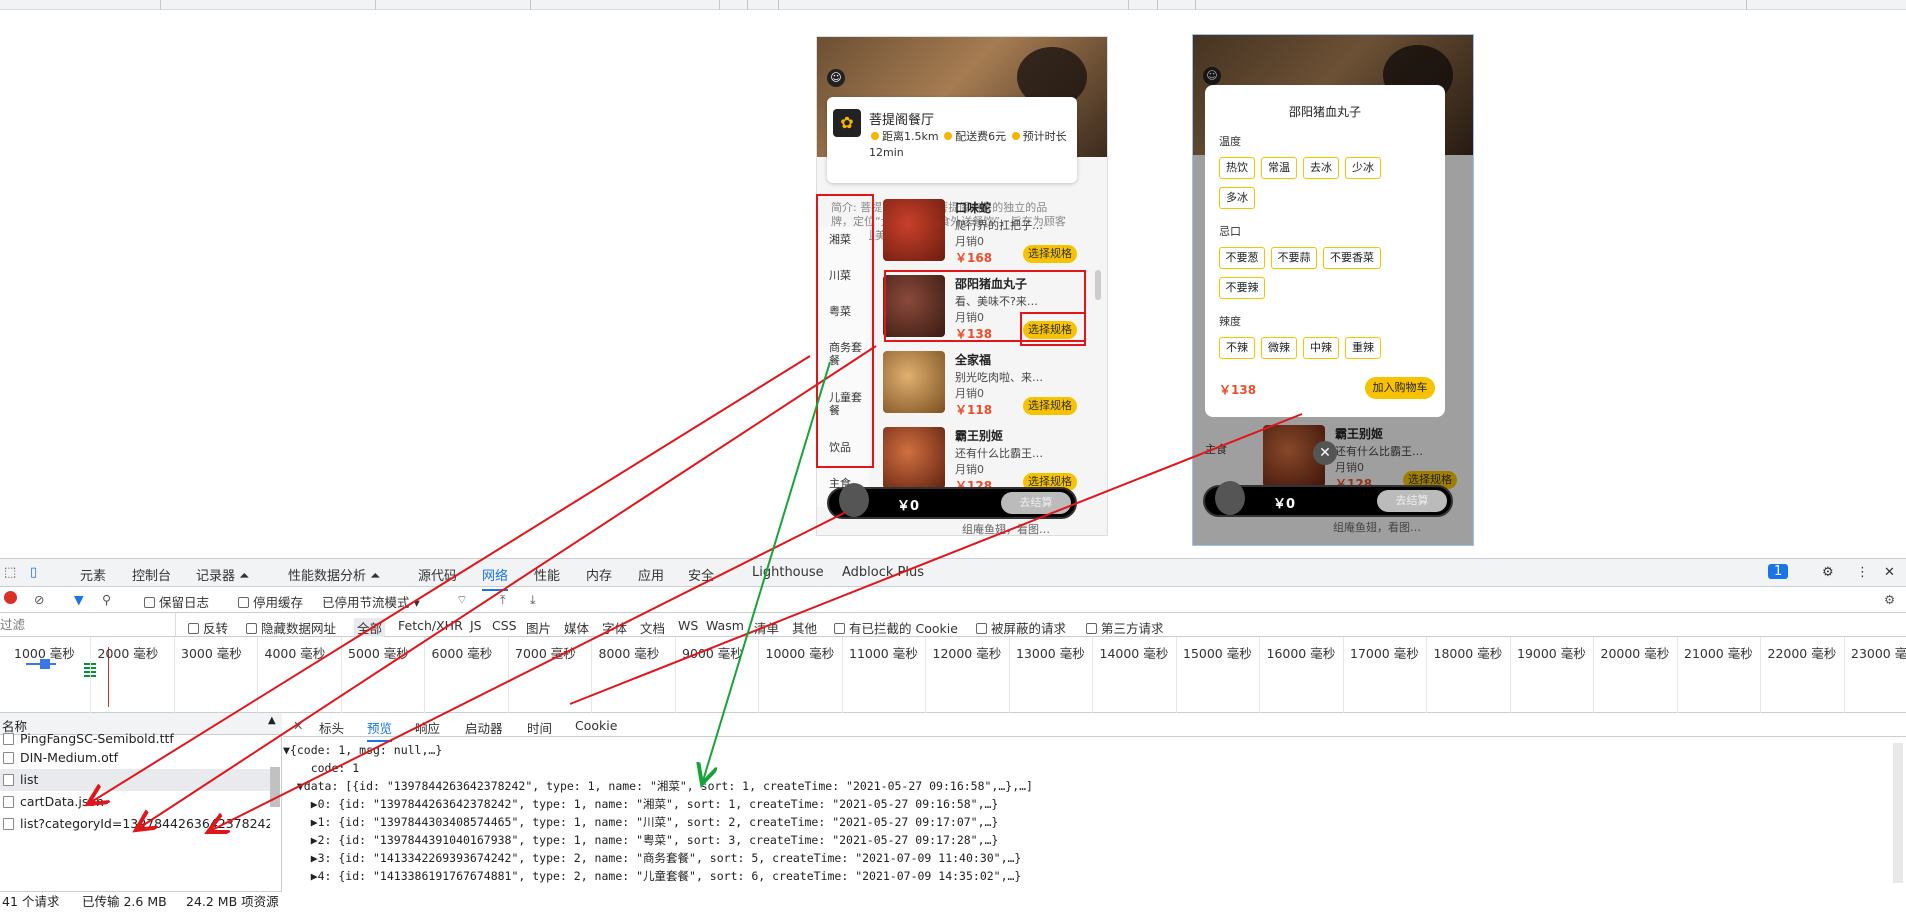 Image resolution: width=1906 pixels, height=912 pixels. What do you see at coordinates (596, 725) in the screenshot?
I see `tab-cookie: Cookie` at bounding box center [596, 725].